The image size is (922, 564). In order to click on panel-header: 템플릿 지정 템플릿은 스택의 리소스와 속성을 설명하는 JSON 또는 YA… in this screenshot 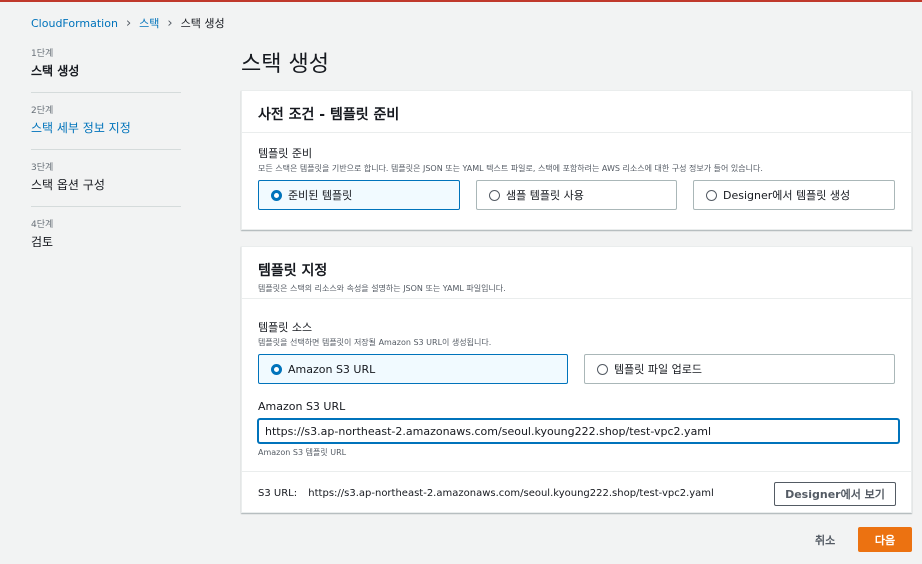, I will do `click(576, 273)`.